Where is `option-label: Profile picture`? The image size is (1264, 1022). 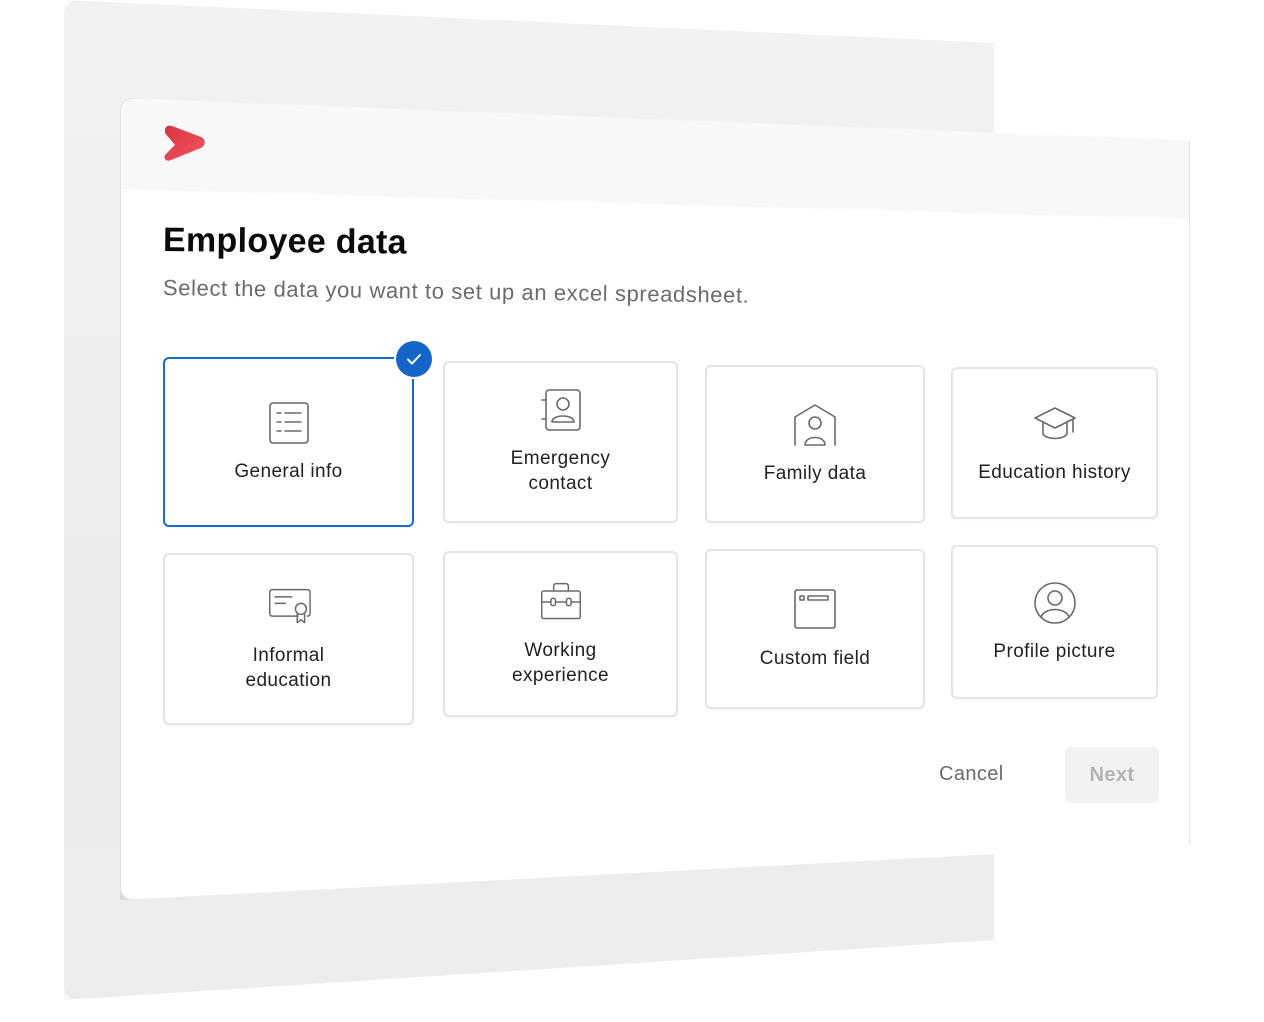 option-label: Profile picture is located at coordinates (1054, 651).